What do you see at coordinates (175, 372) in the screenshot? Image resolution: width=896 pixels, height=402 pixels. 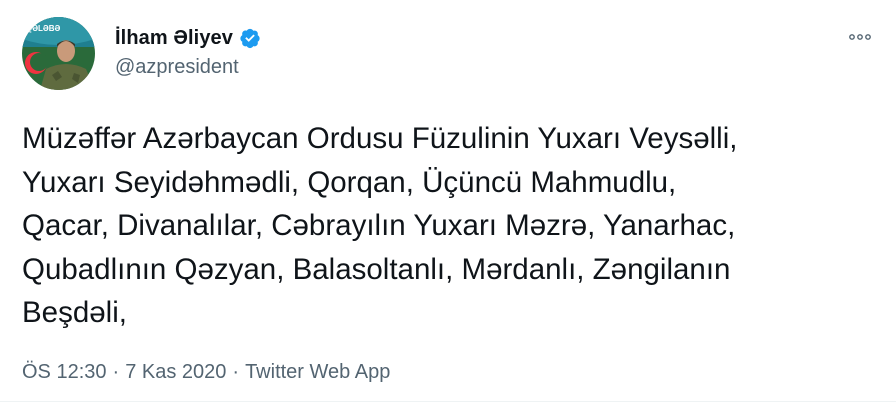 I see `tweet-date-link: 7 Kas 2020` at bounding box center [175, 372].